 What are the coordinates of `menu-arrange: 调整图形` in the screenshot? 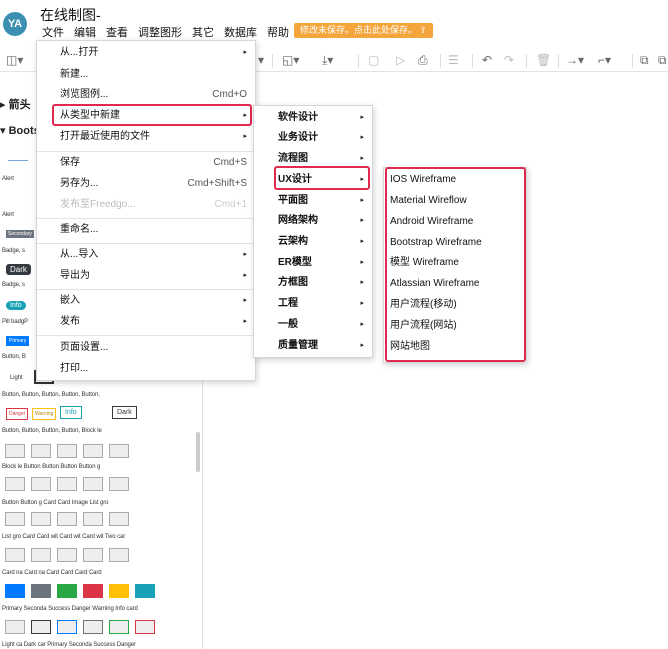 It's located at (160, 32).